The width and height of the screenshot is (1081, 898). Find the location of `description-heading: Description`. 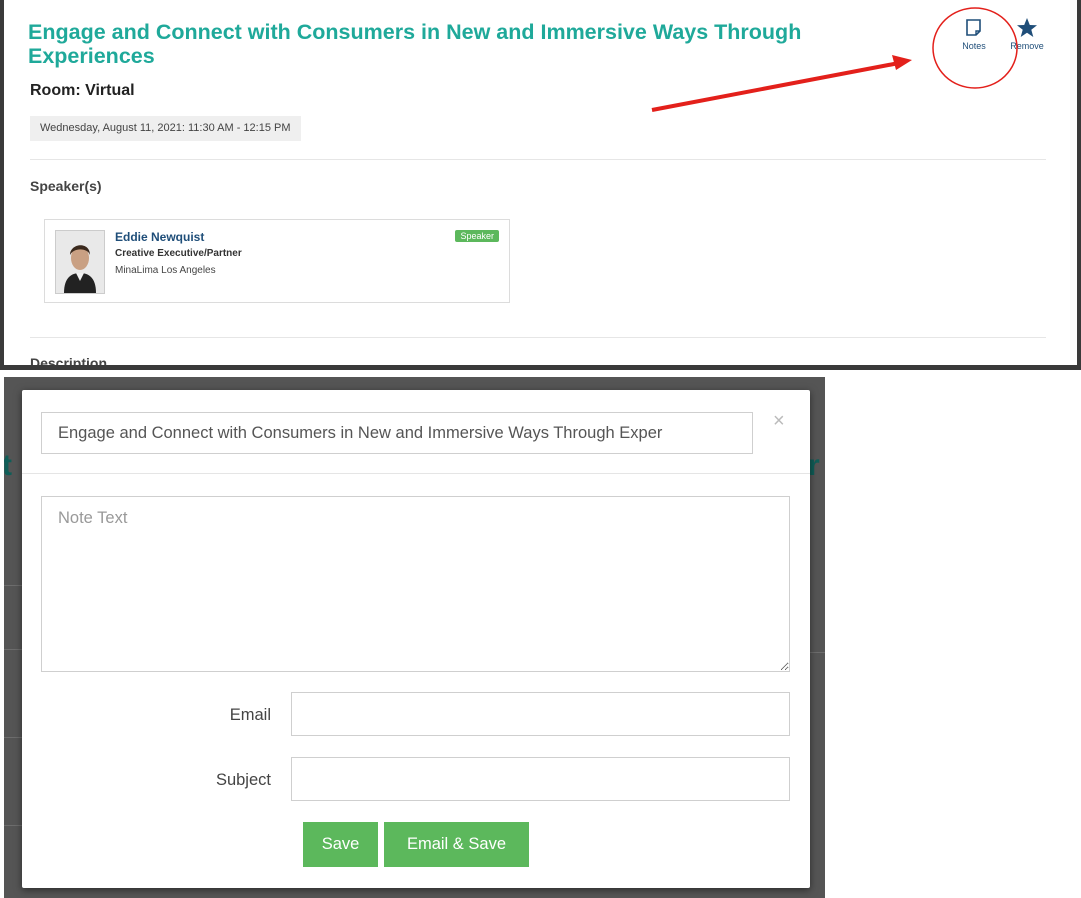

description-heading: Description is located at coordinates (69, 362).